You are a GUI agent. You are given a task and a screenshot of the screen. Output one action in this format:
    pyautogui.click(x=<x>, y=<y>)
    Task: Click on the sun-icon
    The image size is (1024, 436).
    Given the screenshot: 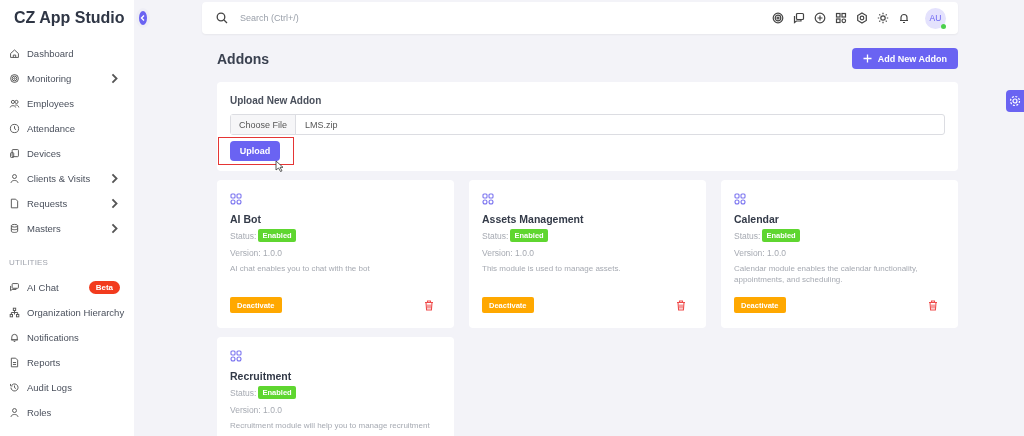 What is the action you would take?
    pyautogui.click(x=883, y=18)
    